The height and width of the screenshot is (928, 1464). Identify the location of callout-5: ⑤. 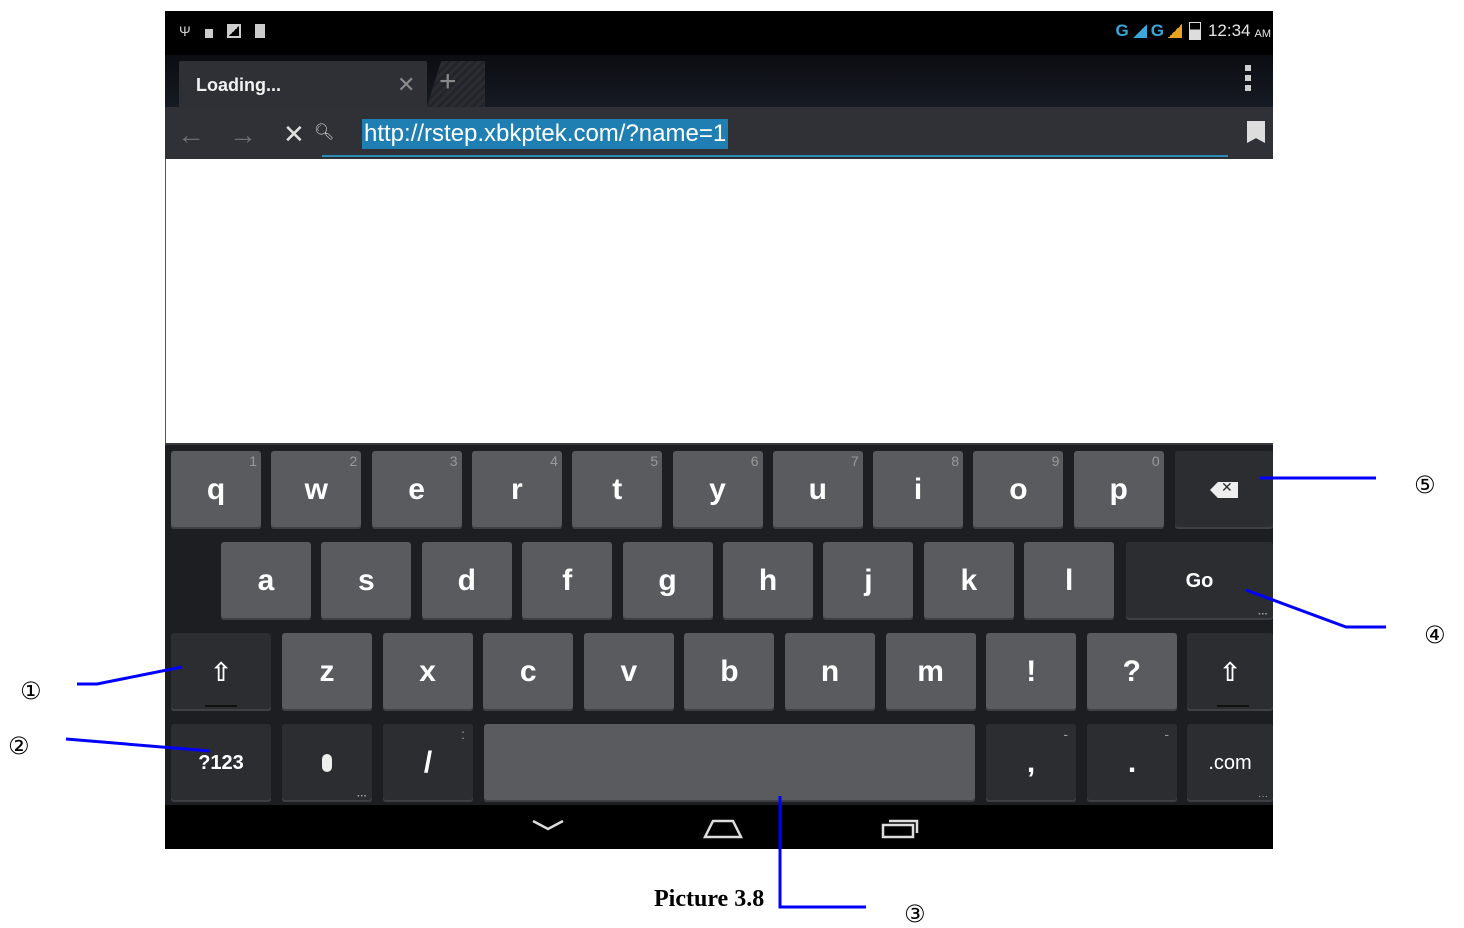
(1425, 485).